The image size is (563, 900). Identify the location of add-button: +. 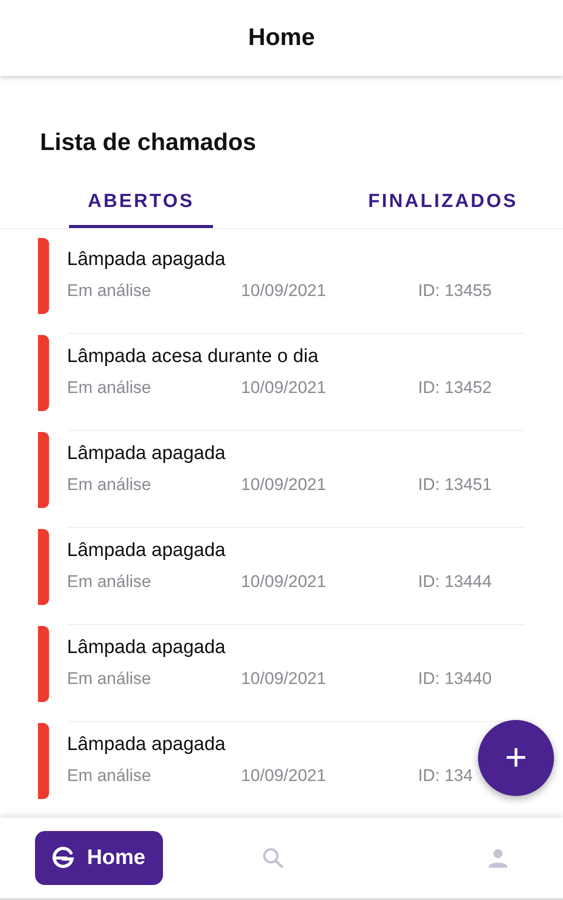
(516, 758).